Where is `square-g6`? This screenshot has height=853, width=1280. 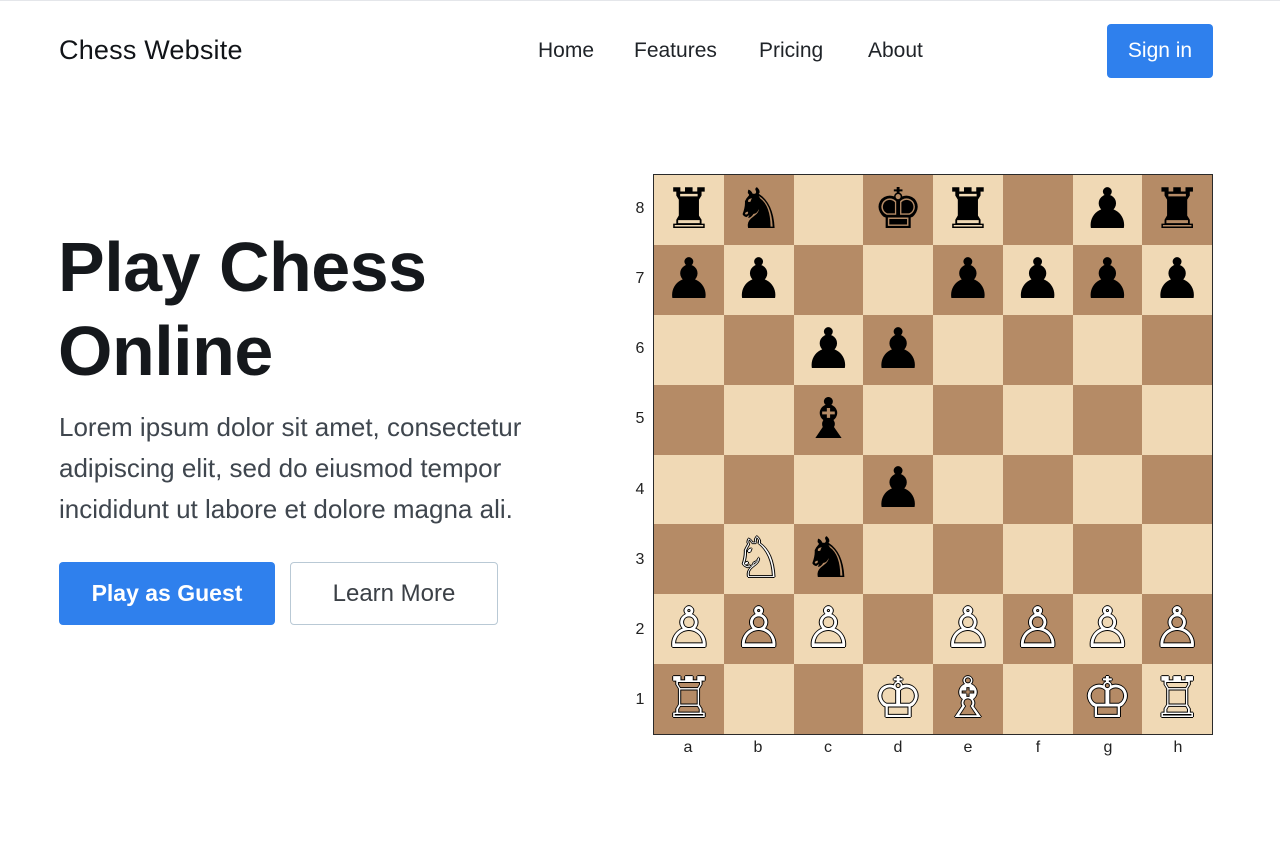
square-g6 is located at coordinates (1107, 349).